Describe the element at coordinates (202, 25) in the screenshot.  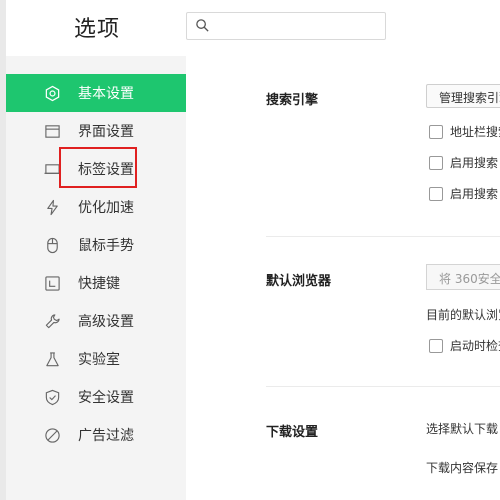
I see `search-icon` at that location.